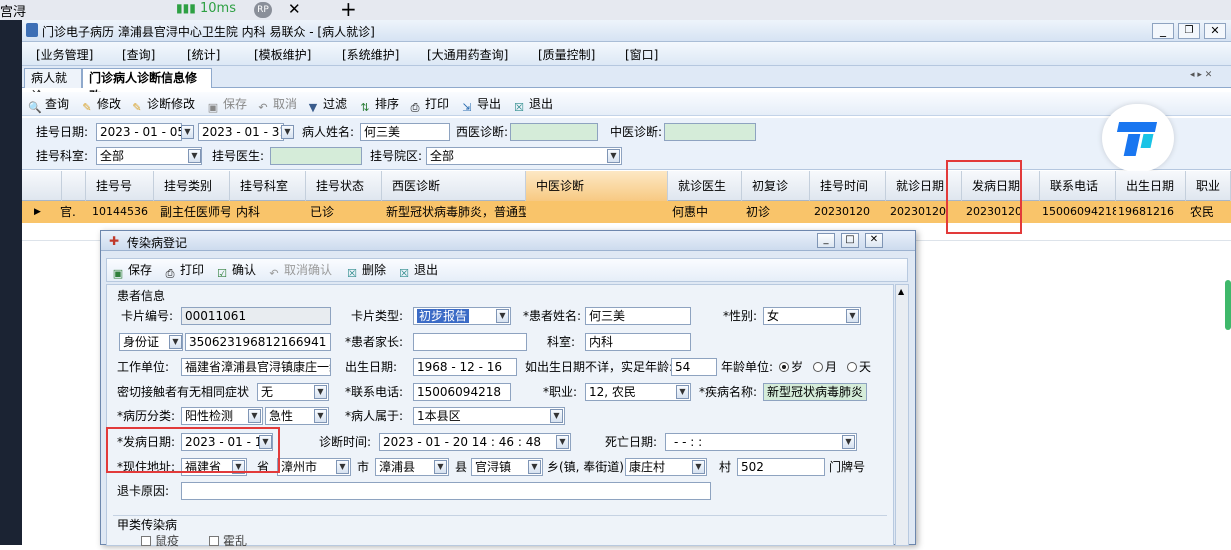 Image resolution: width=1231 pixels, height=550 pixels. What do you see at coordinates (282, 54) in the screenshot?
I see `menu-template: [模板维护]` at bounding box center [282, 54].